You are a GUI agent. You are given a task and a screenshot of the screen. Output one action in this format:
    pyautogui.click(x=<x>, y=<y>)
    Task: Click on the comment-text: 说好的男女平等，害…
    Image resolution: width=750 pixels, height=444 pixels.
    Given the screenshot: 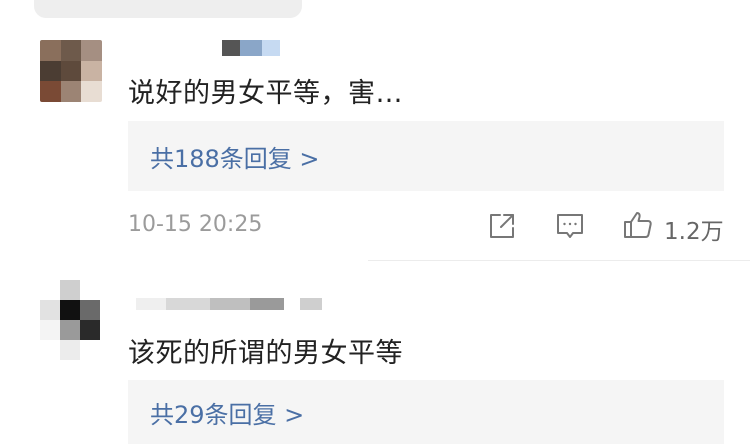 What is the action you would take?
    pyautogui.click(x=265, y=93)
    